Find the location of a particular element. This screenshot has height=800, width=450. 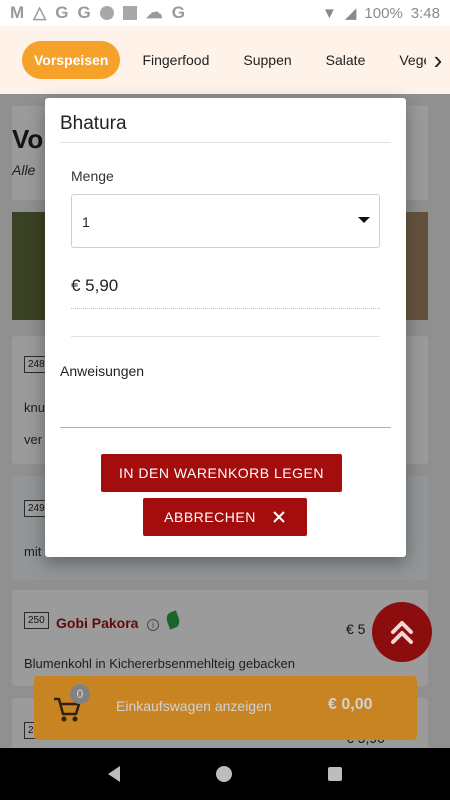

recent-apps-icon is located at coordinates (335, 774).